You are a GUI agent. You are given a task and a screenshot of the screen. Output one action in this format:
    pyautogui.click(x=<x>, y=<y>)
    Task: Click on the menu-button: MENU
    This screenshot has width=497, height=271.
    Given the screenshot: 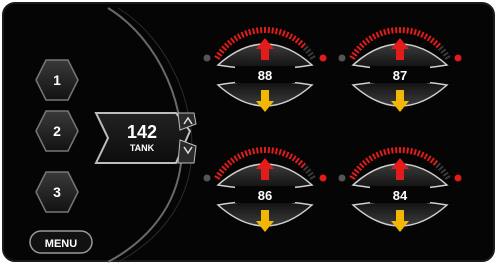 What is the action you would take?
    pyautogui.click(x=61, y=242)
    